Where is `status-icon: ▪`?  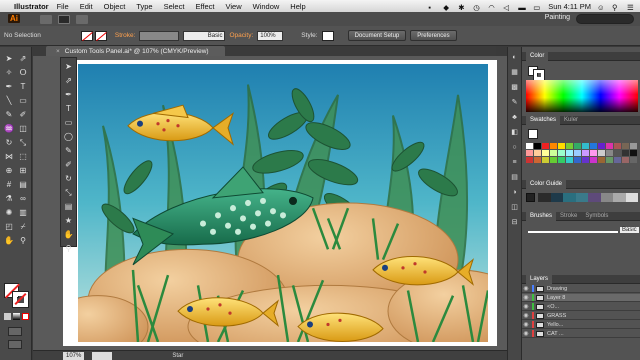
status-icon: ▪ is located at coordinates (432, 7).